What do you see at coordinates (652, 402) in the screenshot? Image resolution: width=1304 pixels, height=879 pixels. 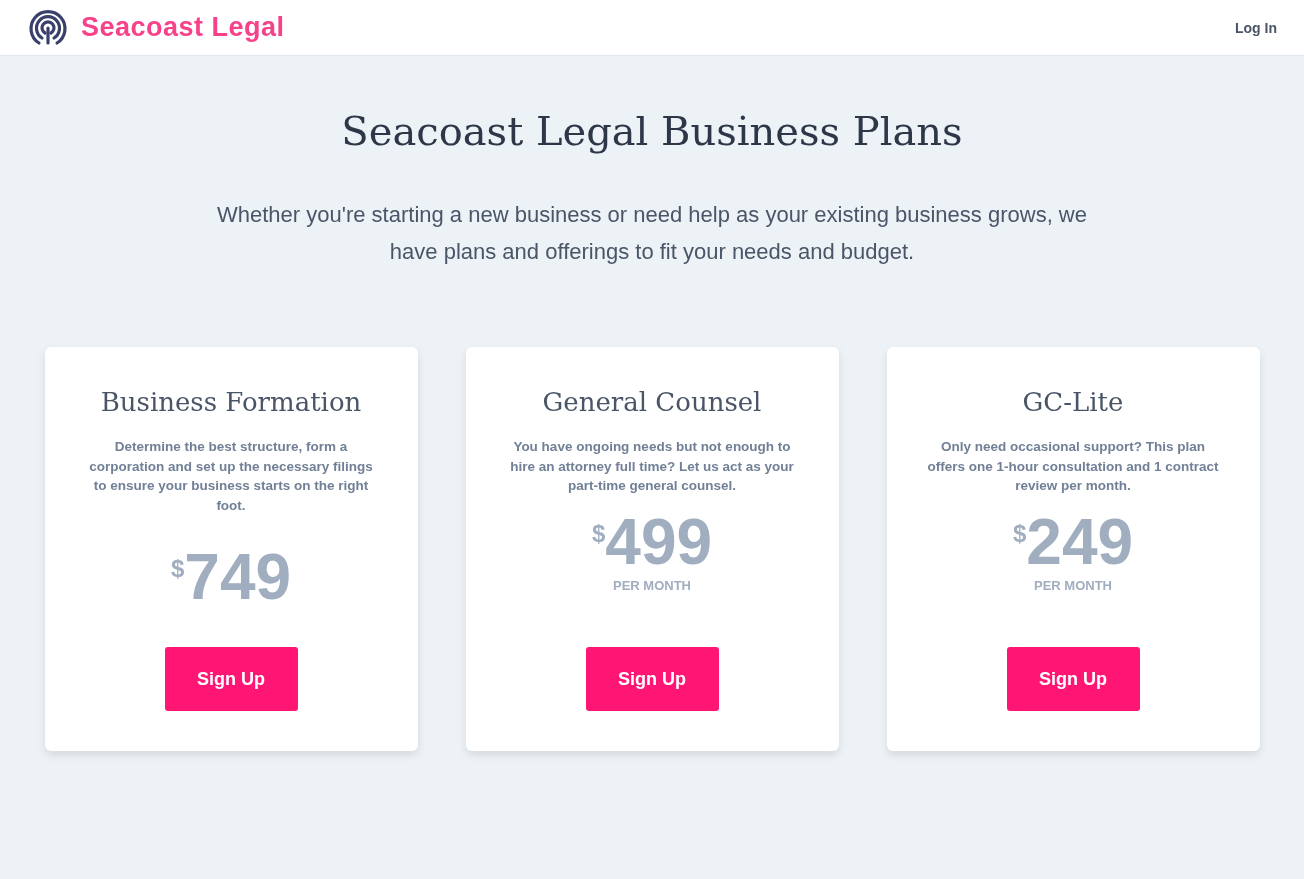 I see `plan-name: General Counsel` at bounding box center [652, 402].